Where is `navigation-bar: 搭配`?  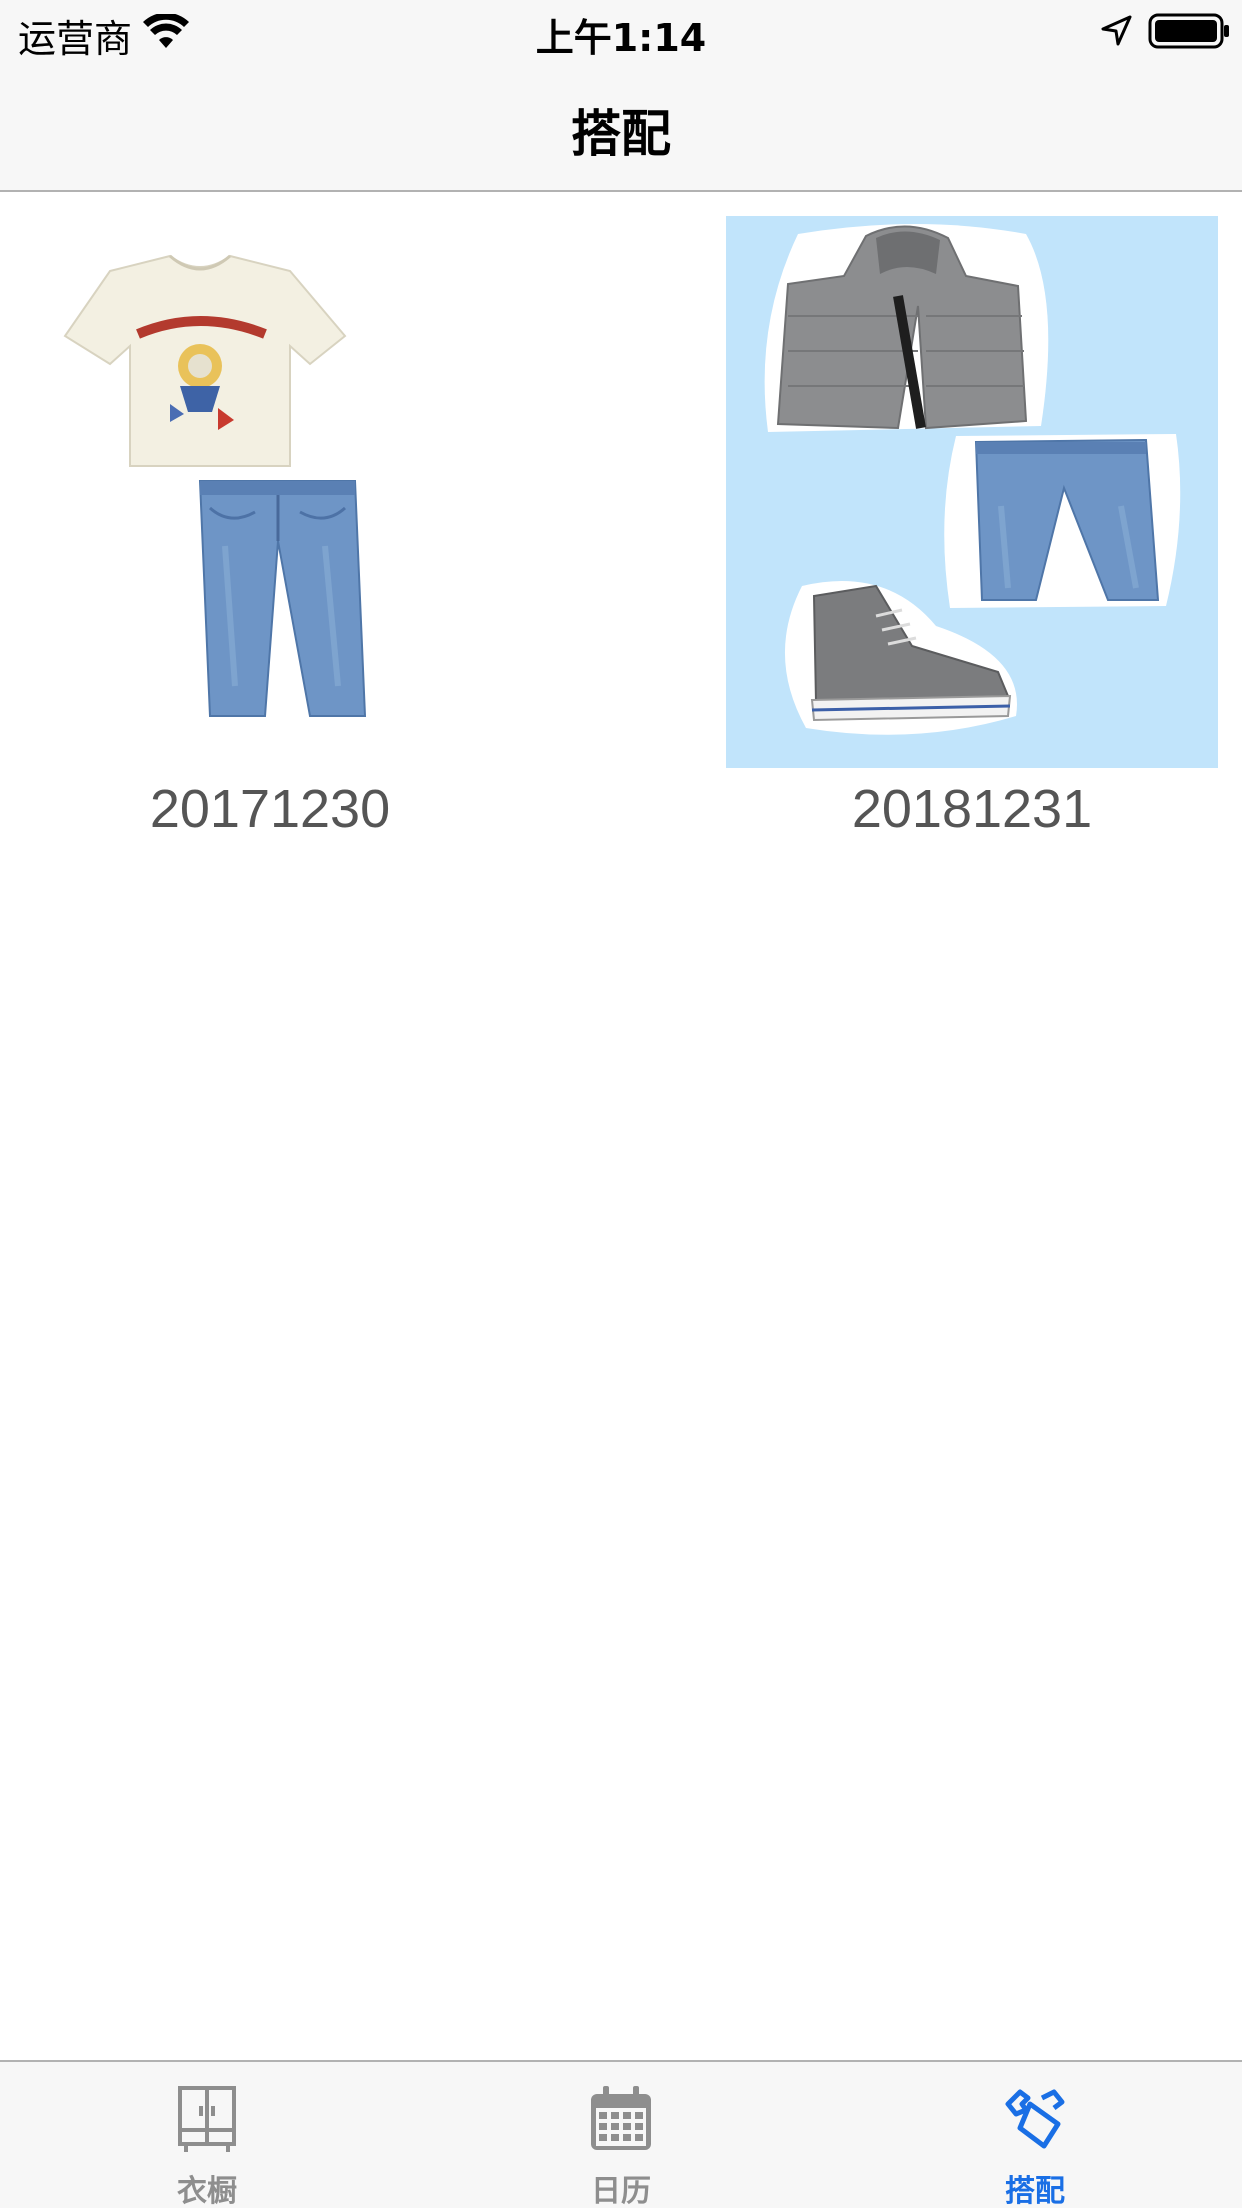
navigation-bar: 搭配 is located at coordinates (621, 127).